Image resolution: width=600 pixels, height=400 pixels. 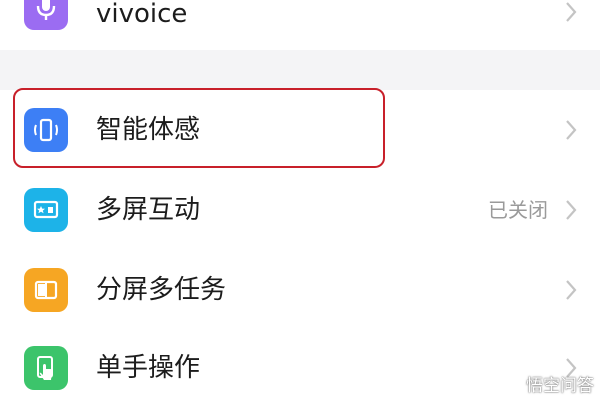 What do you see at coordinates (161, 290) in the screenshot?
I see `settings-row-label: 分屏多任务` at bounding box center [161, 290].